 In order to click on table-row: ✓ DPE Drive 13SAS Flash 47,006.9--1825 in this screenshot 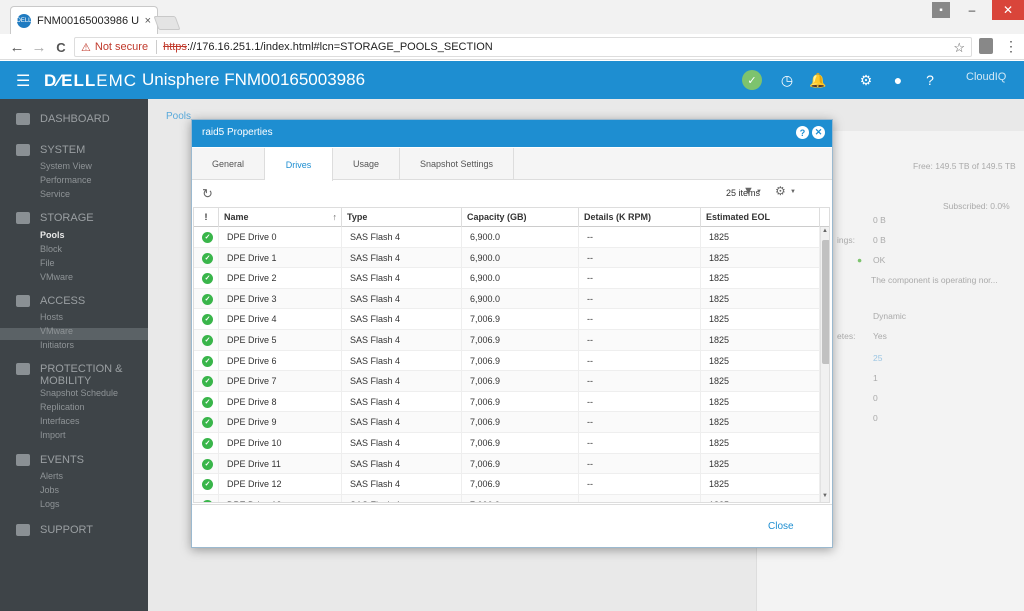, I will do `click(507, 498)`.